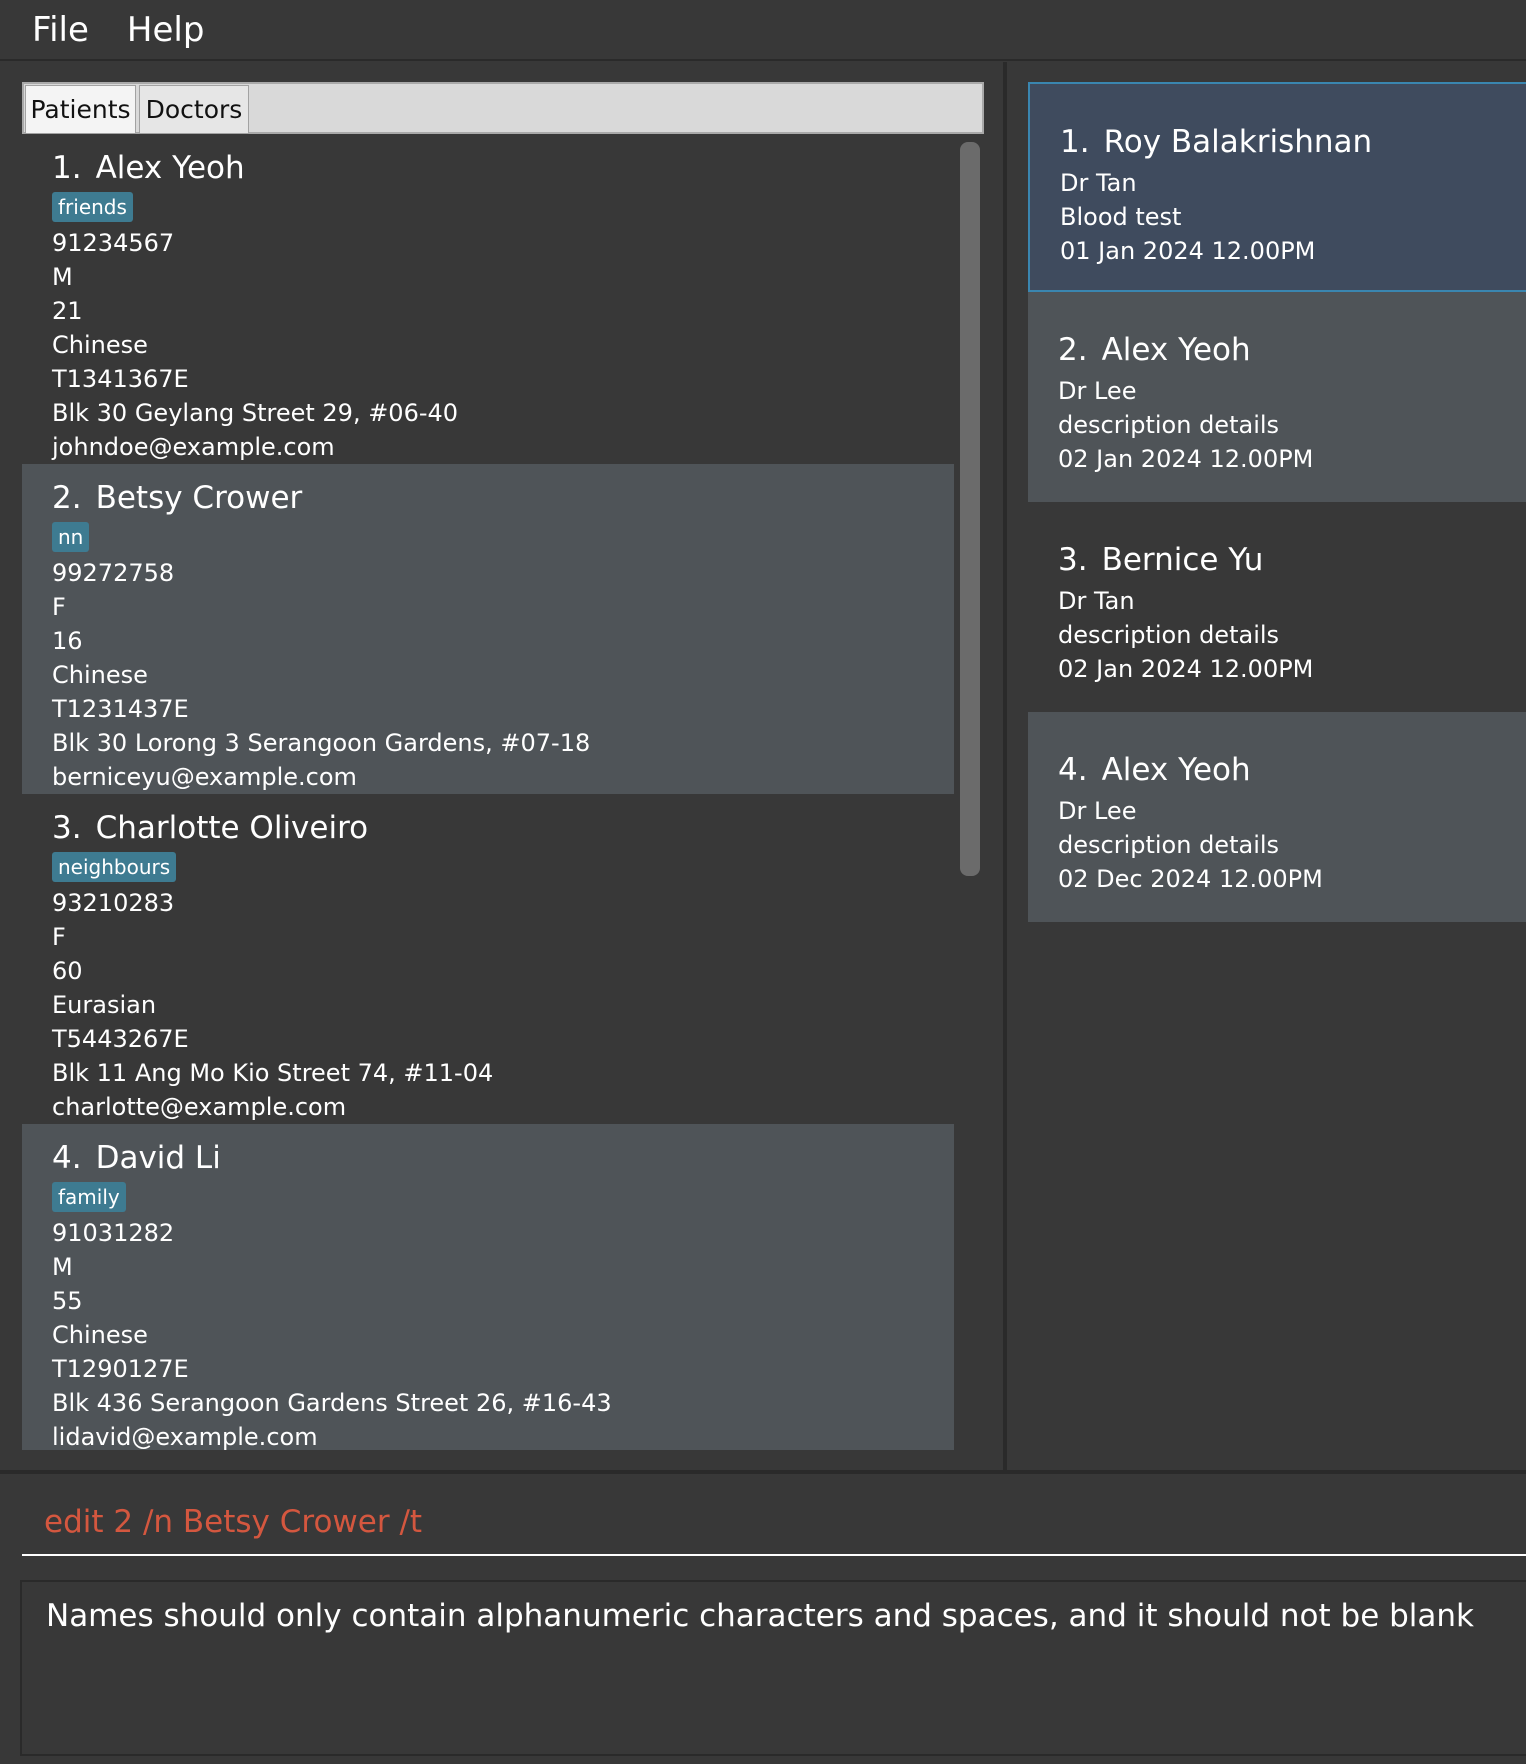  I want to click on menu-bar: File Help, so click(763, 30).